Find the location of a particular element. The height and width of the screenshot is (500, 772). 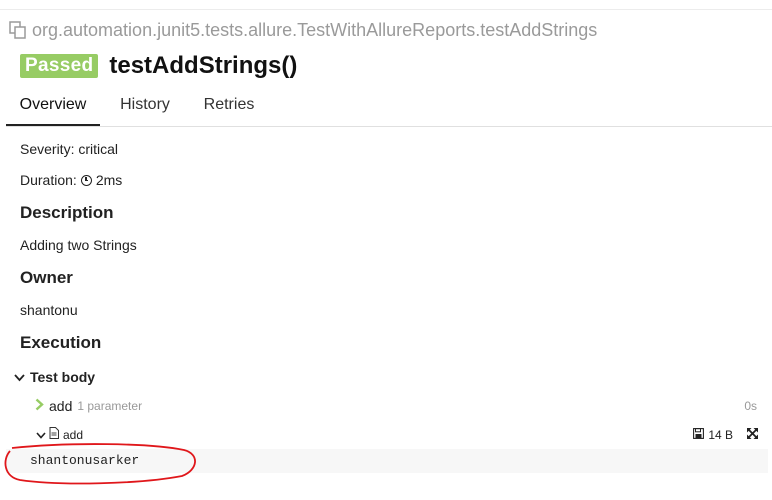

status-badge: Passed is located at coordinates (59, 66).